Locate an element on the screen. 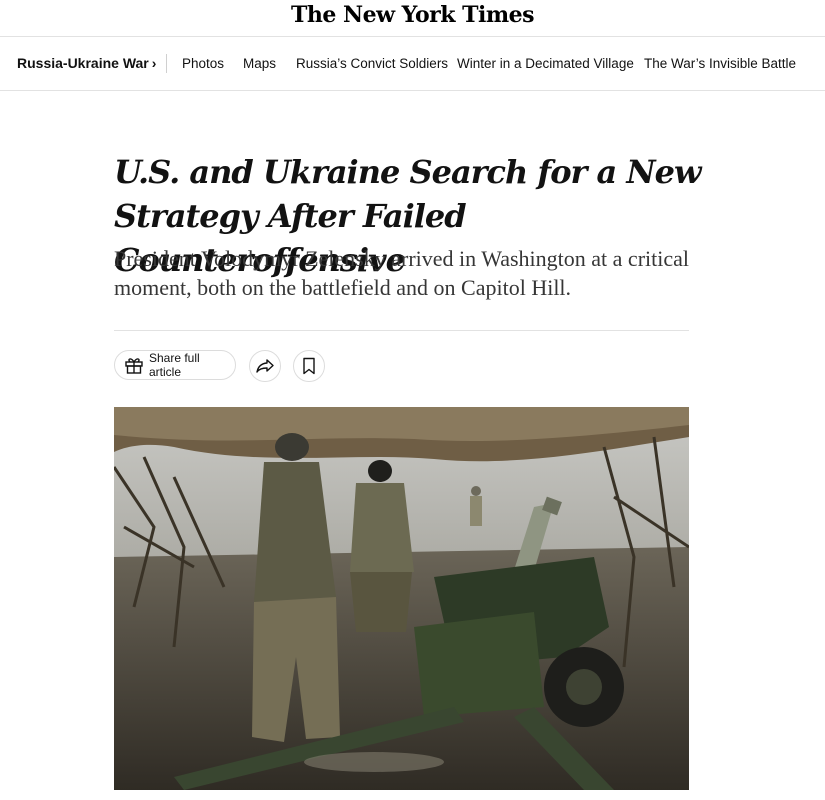 The height and width of the screenshot is (800, 825). masthead-logo: The New York Times is located at coordinates (412, 15).